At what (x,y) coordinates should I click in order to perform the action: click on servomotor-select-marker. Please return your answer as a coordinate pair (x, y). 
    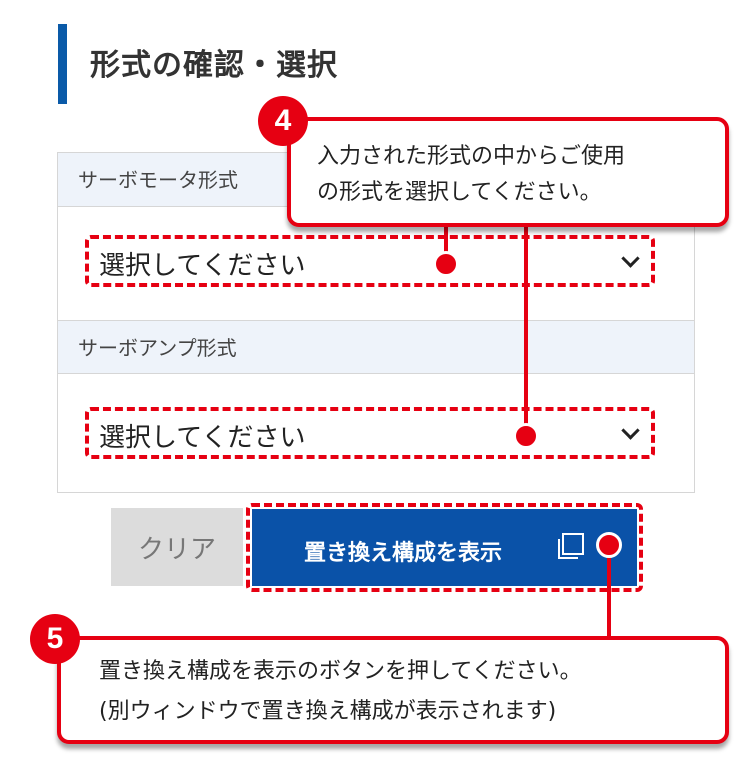
    Looking at the image, I should click on (446, 264).